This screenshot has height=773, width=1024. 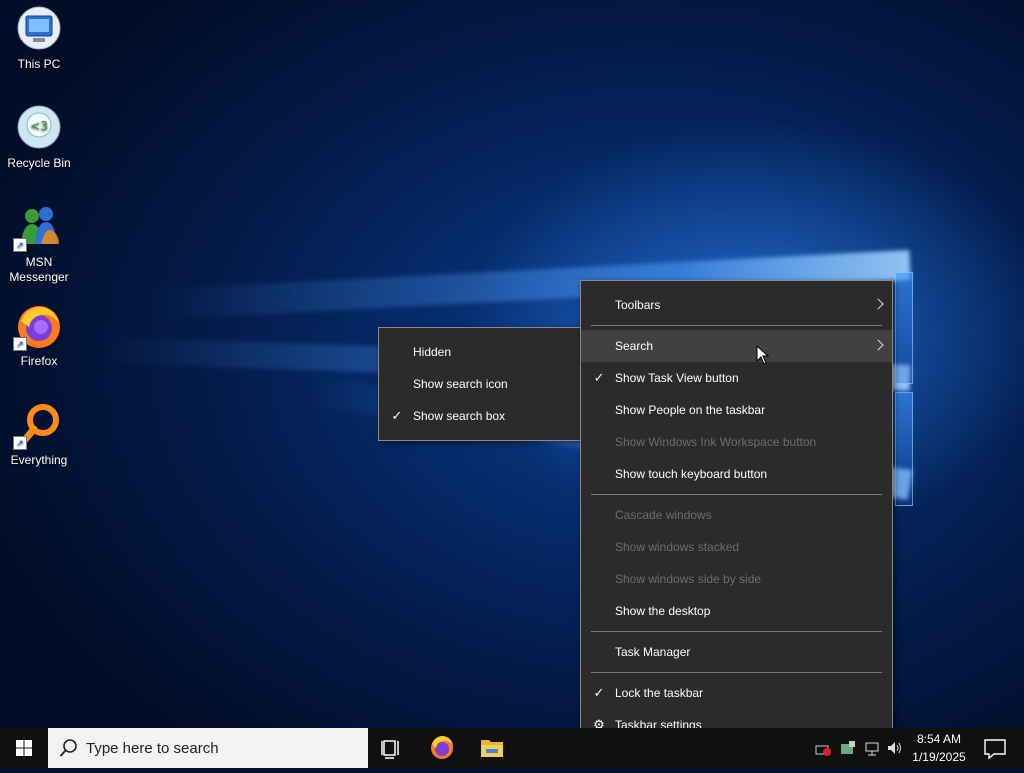 I want to click on menu-item-label: Task Manager, so click(x=653, y=652).